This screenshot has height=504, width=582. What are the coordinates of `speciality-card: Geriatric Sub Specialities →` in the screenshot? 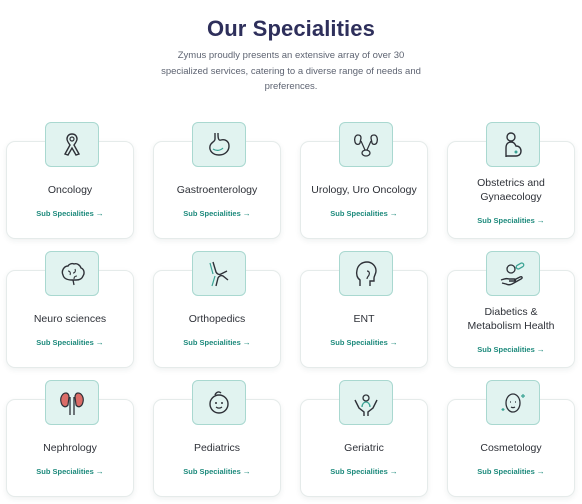 It's located at (364, 438).